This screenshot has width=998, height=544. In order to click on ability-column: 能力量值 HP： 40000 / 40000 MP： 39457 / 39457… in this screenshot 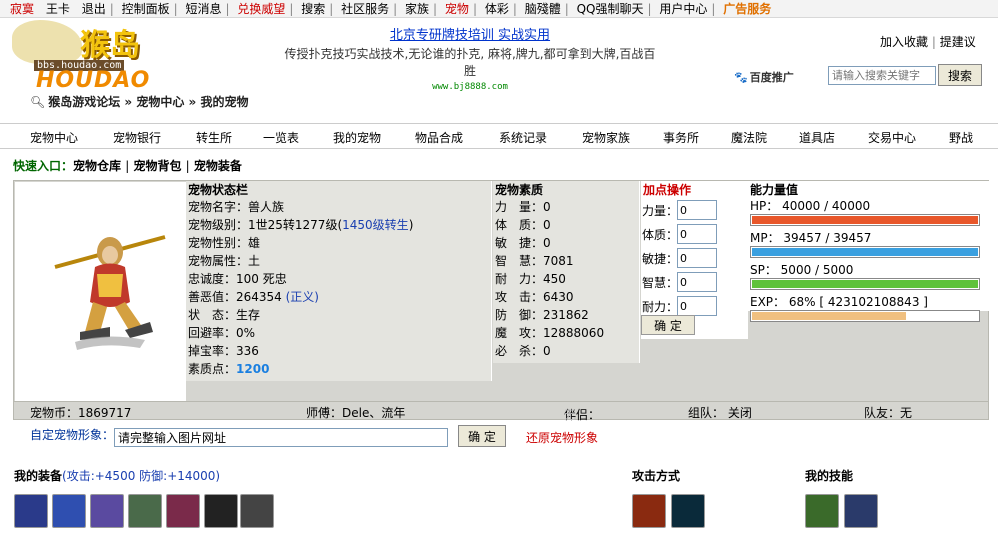, I will do `click(868, 251)`.